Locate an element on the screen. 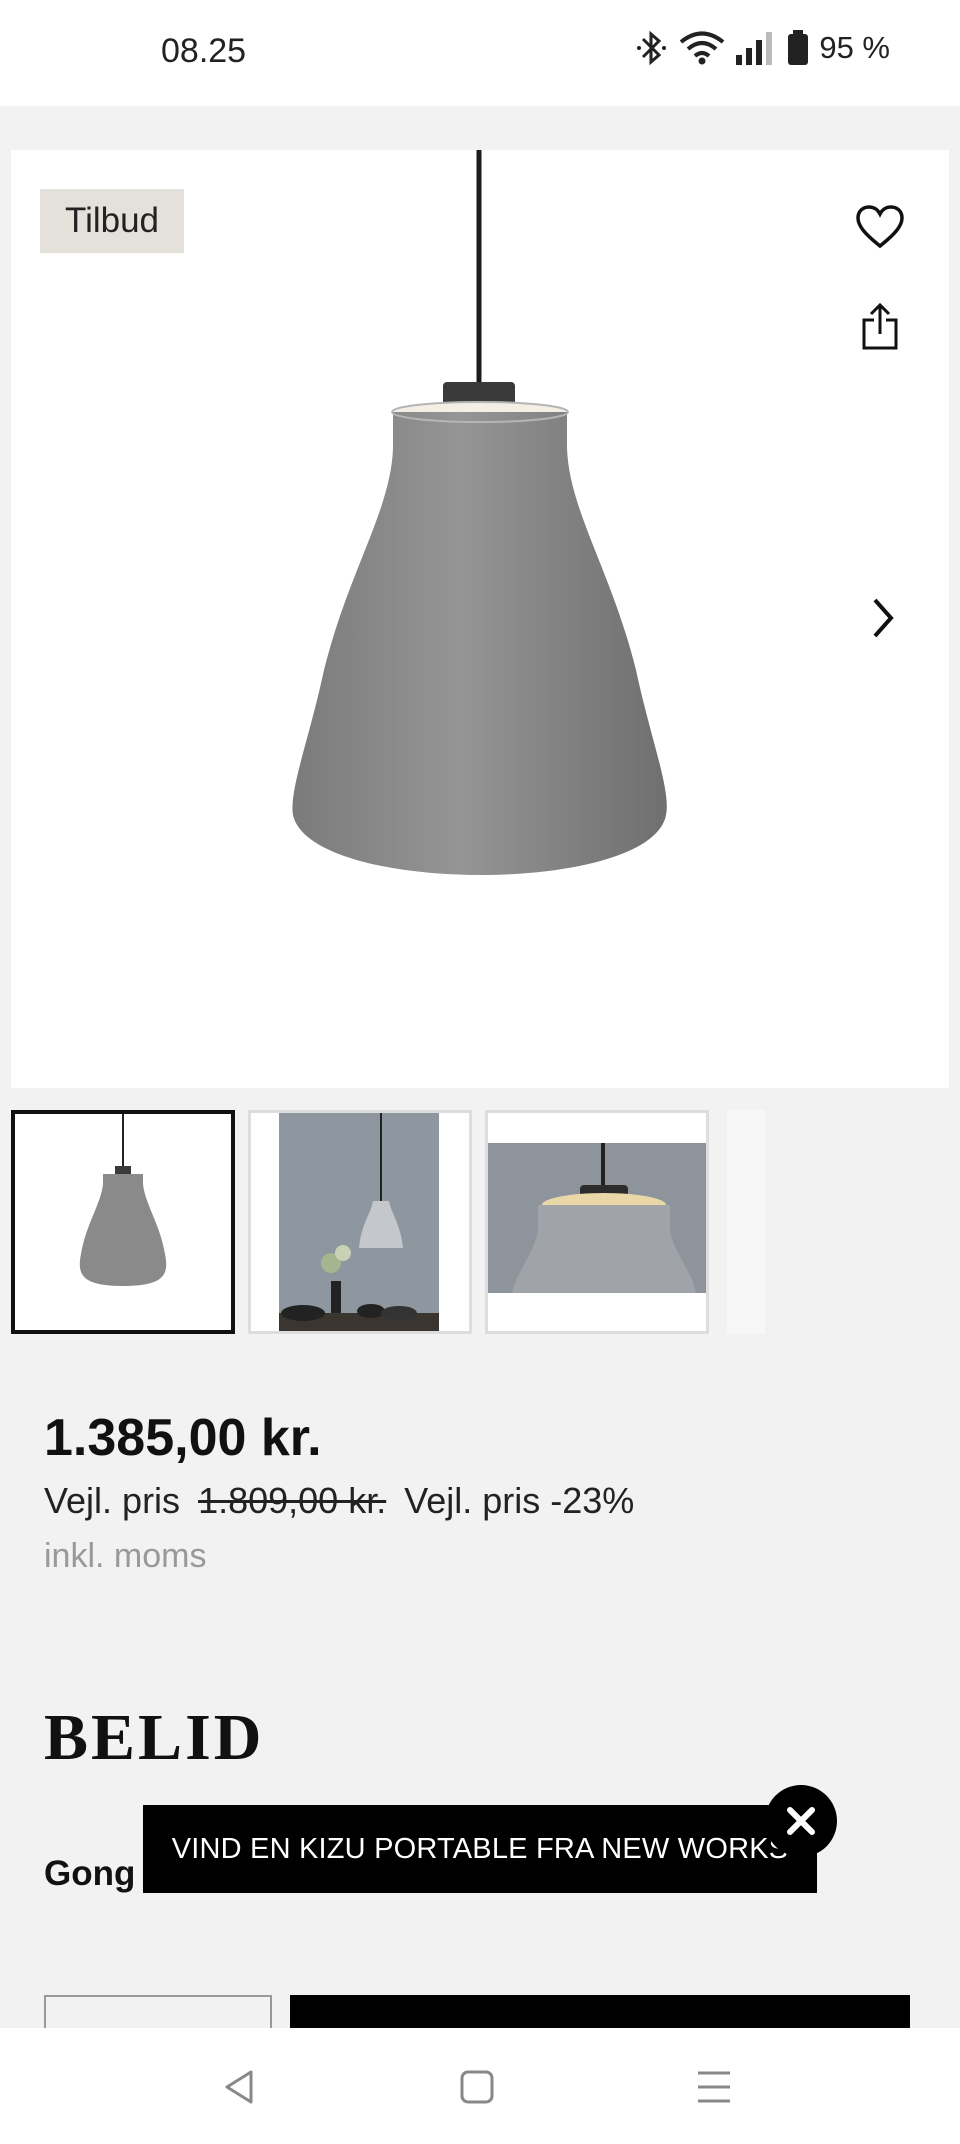  rrp-label: Vejl. pris is located at coordinates (112, 1500).